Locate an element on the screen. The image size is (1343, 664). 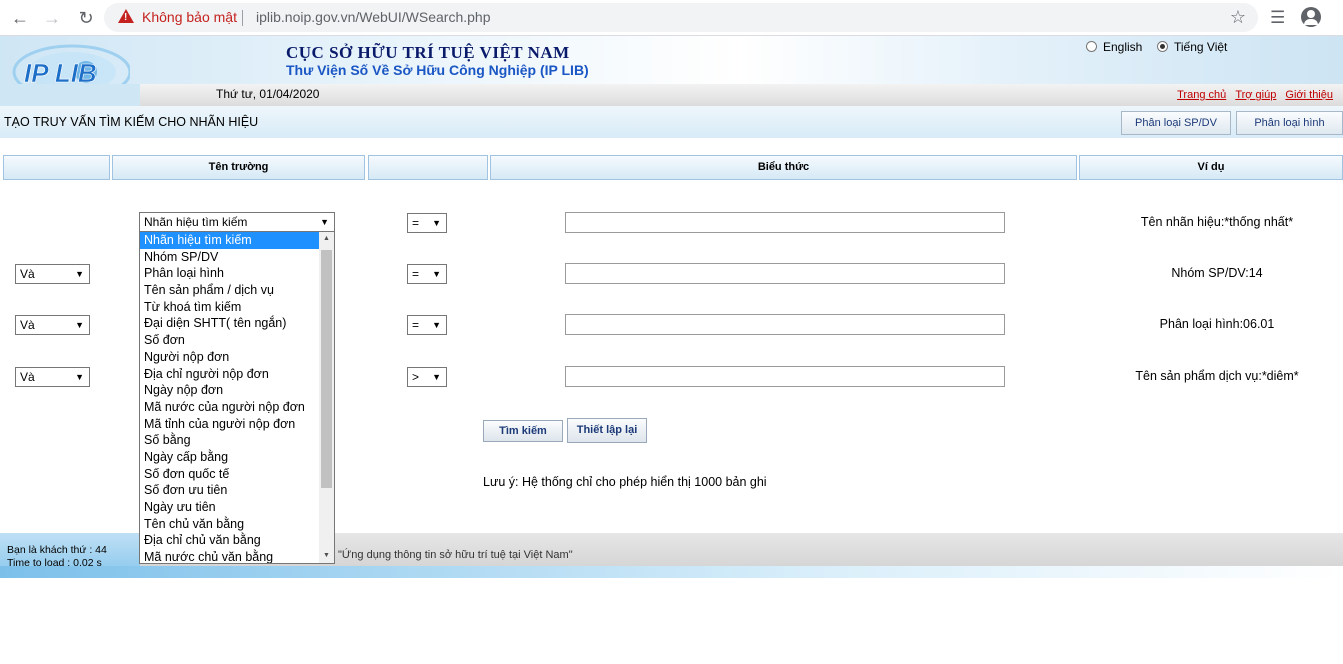
operator-select-2: = is located at coordinates (427, 274).